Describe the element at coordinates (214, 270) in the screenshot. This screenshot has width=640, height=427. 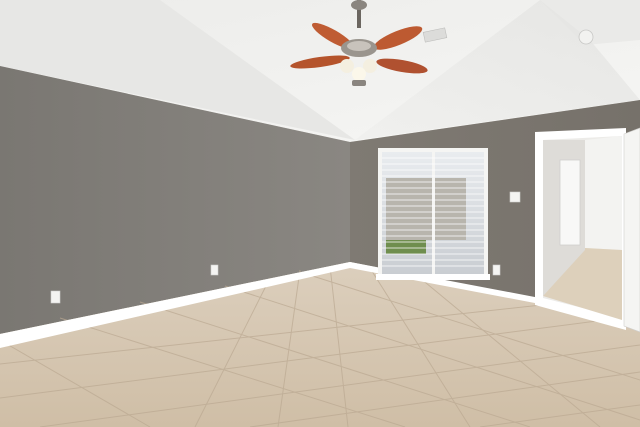
I see `outlet-mid` at that location.